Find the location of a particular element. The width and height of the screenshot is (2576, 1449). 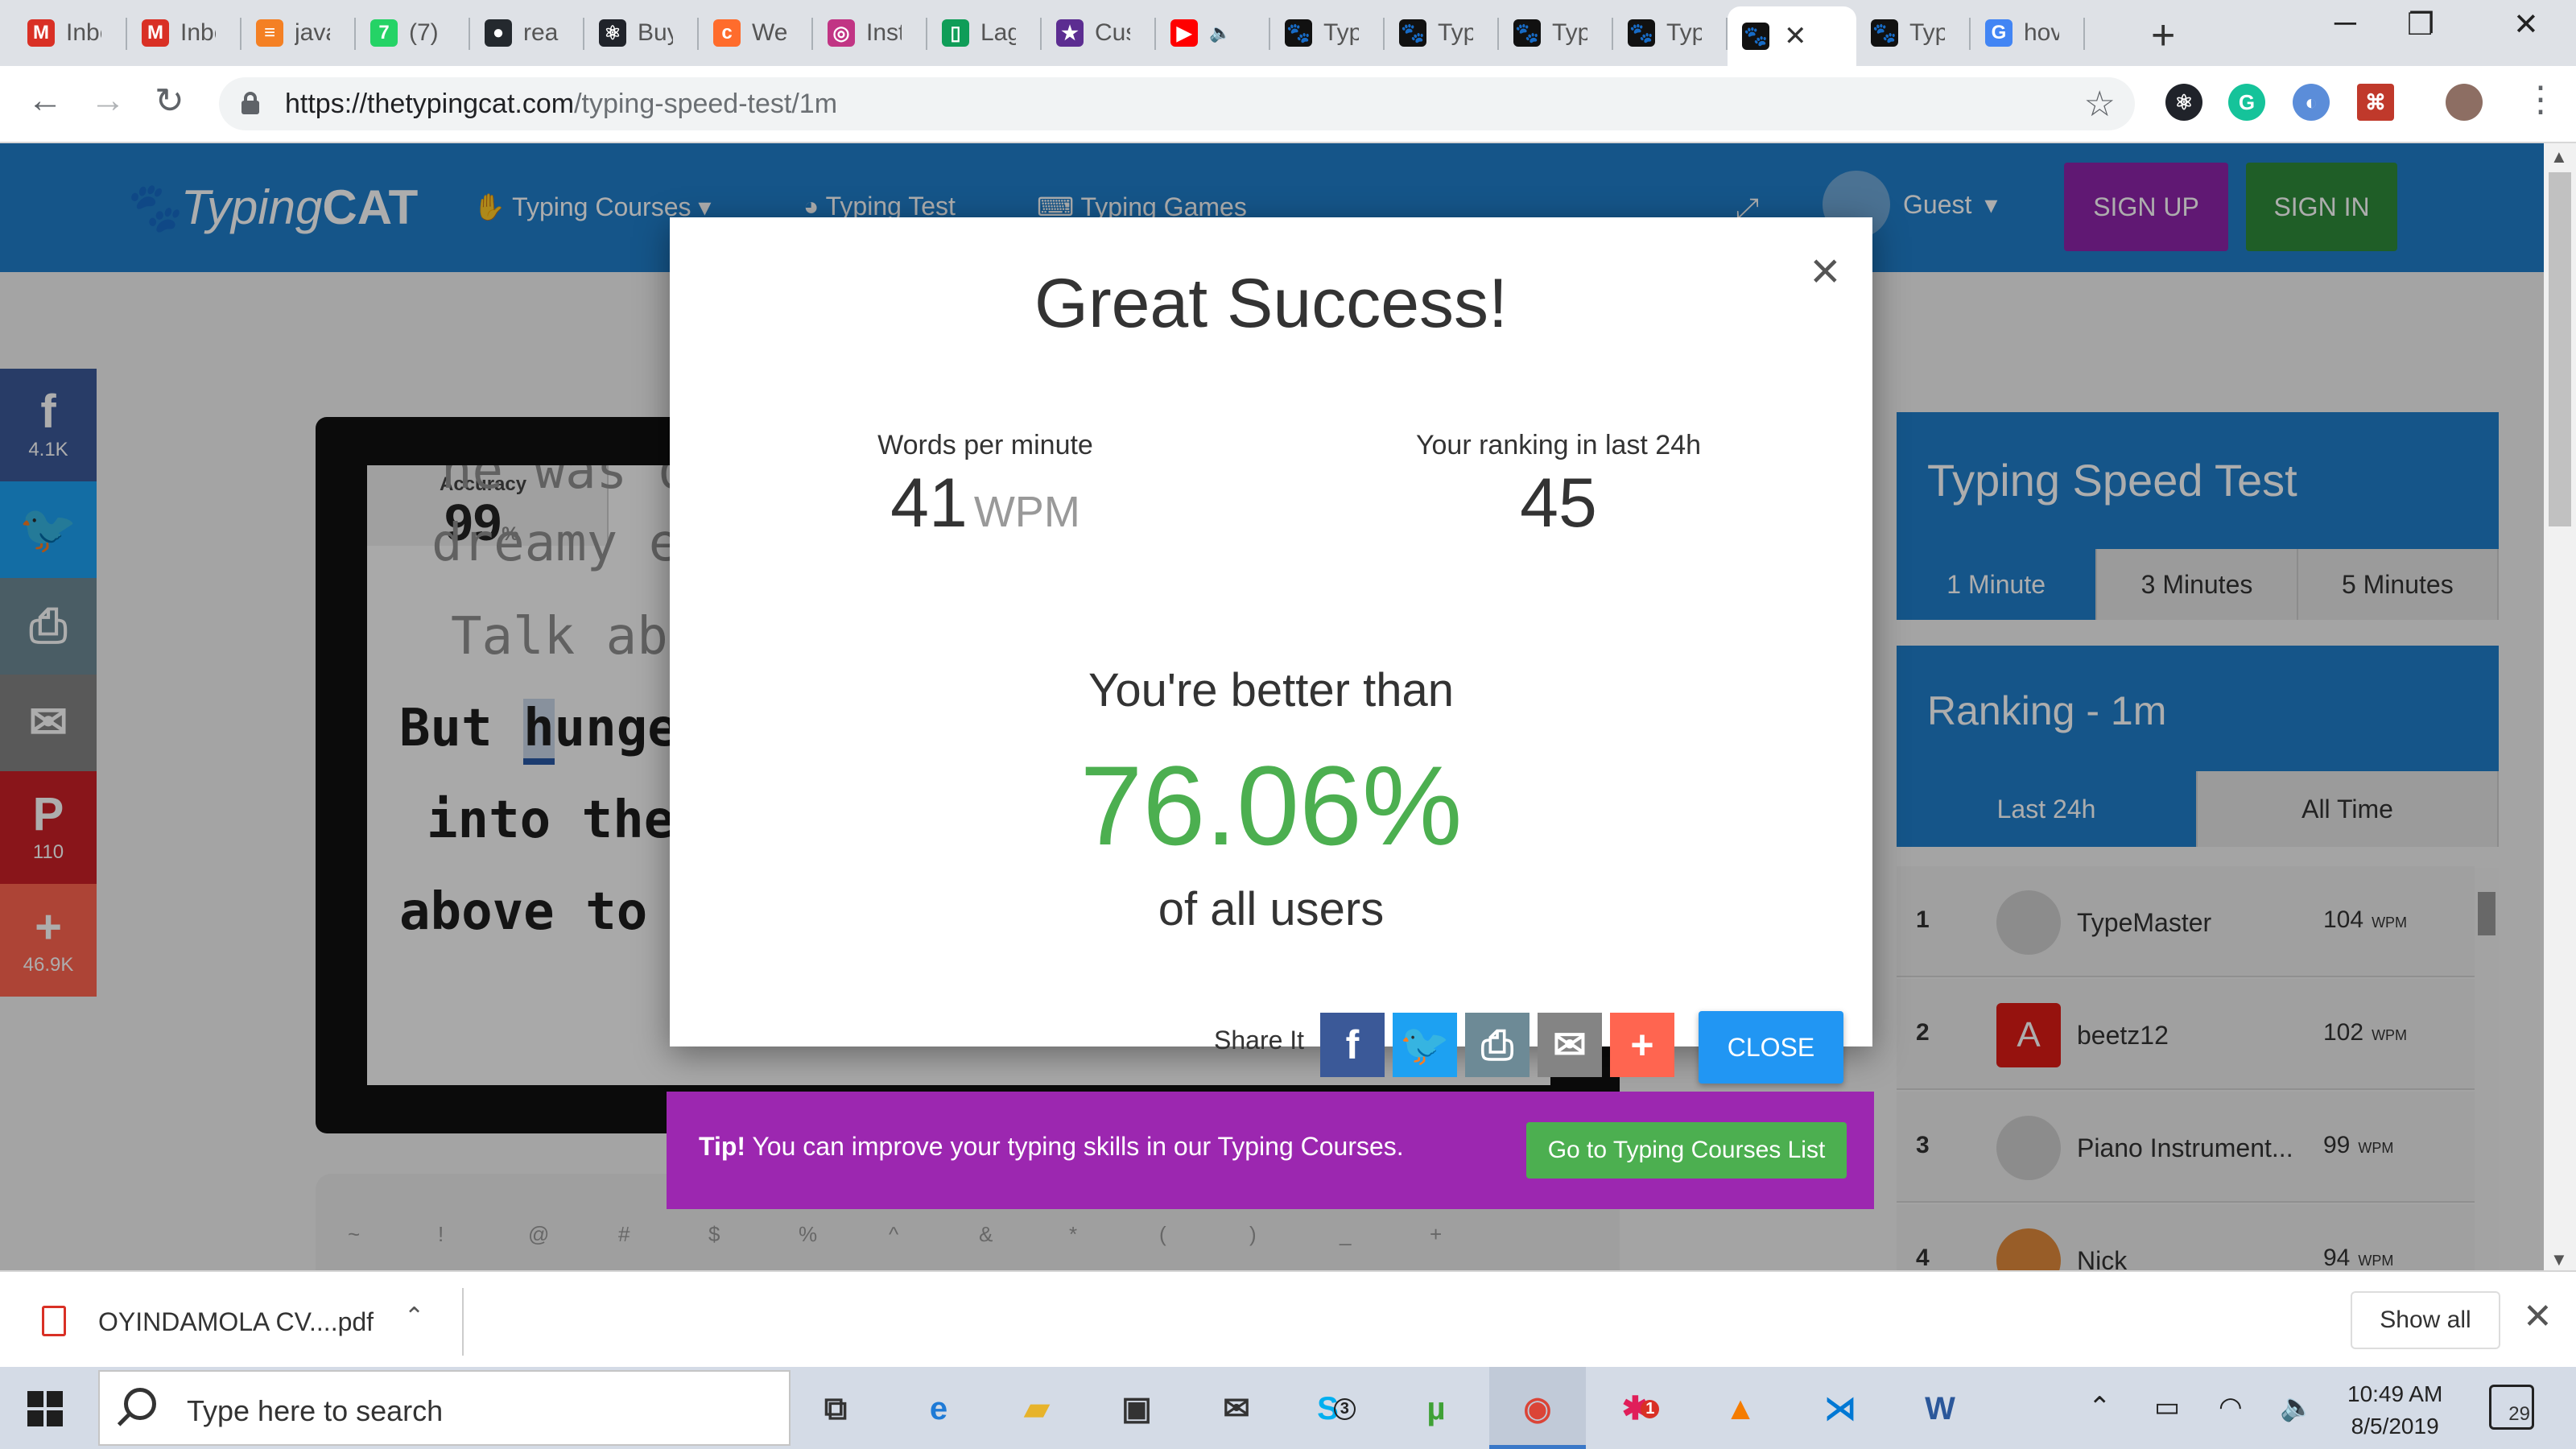

modal-title: Great Success! is located at coordinates (1271, 303).